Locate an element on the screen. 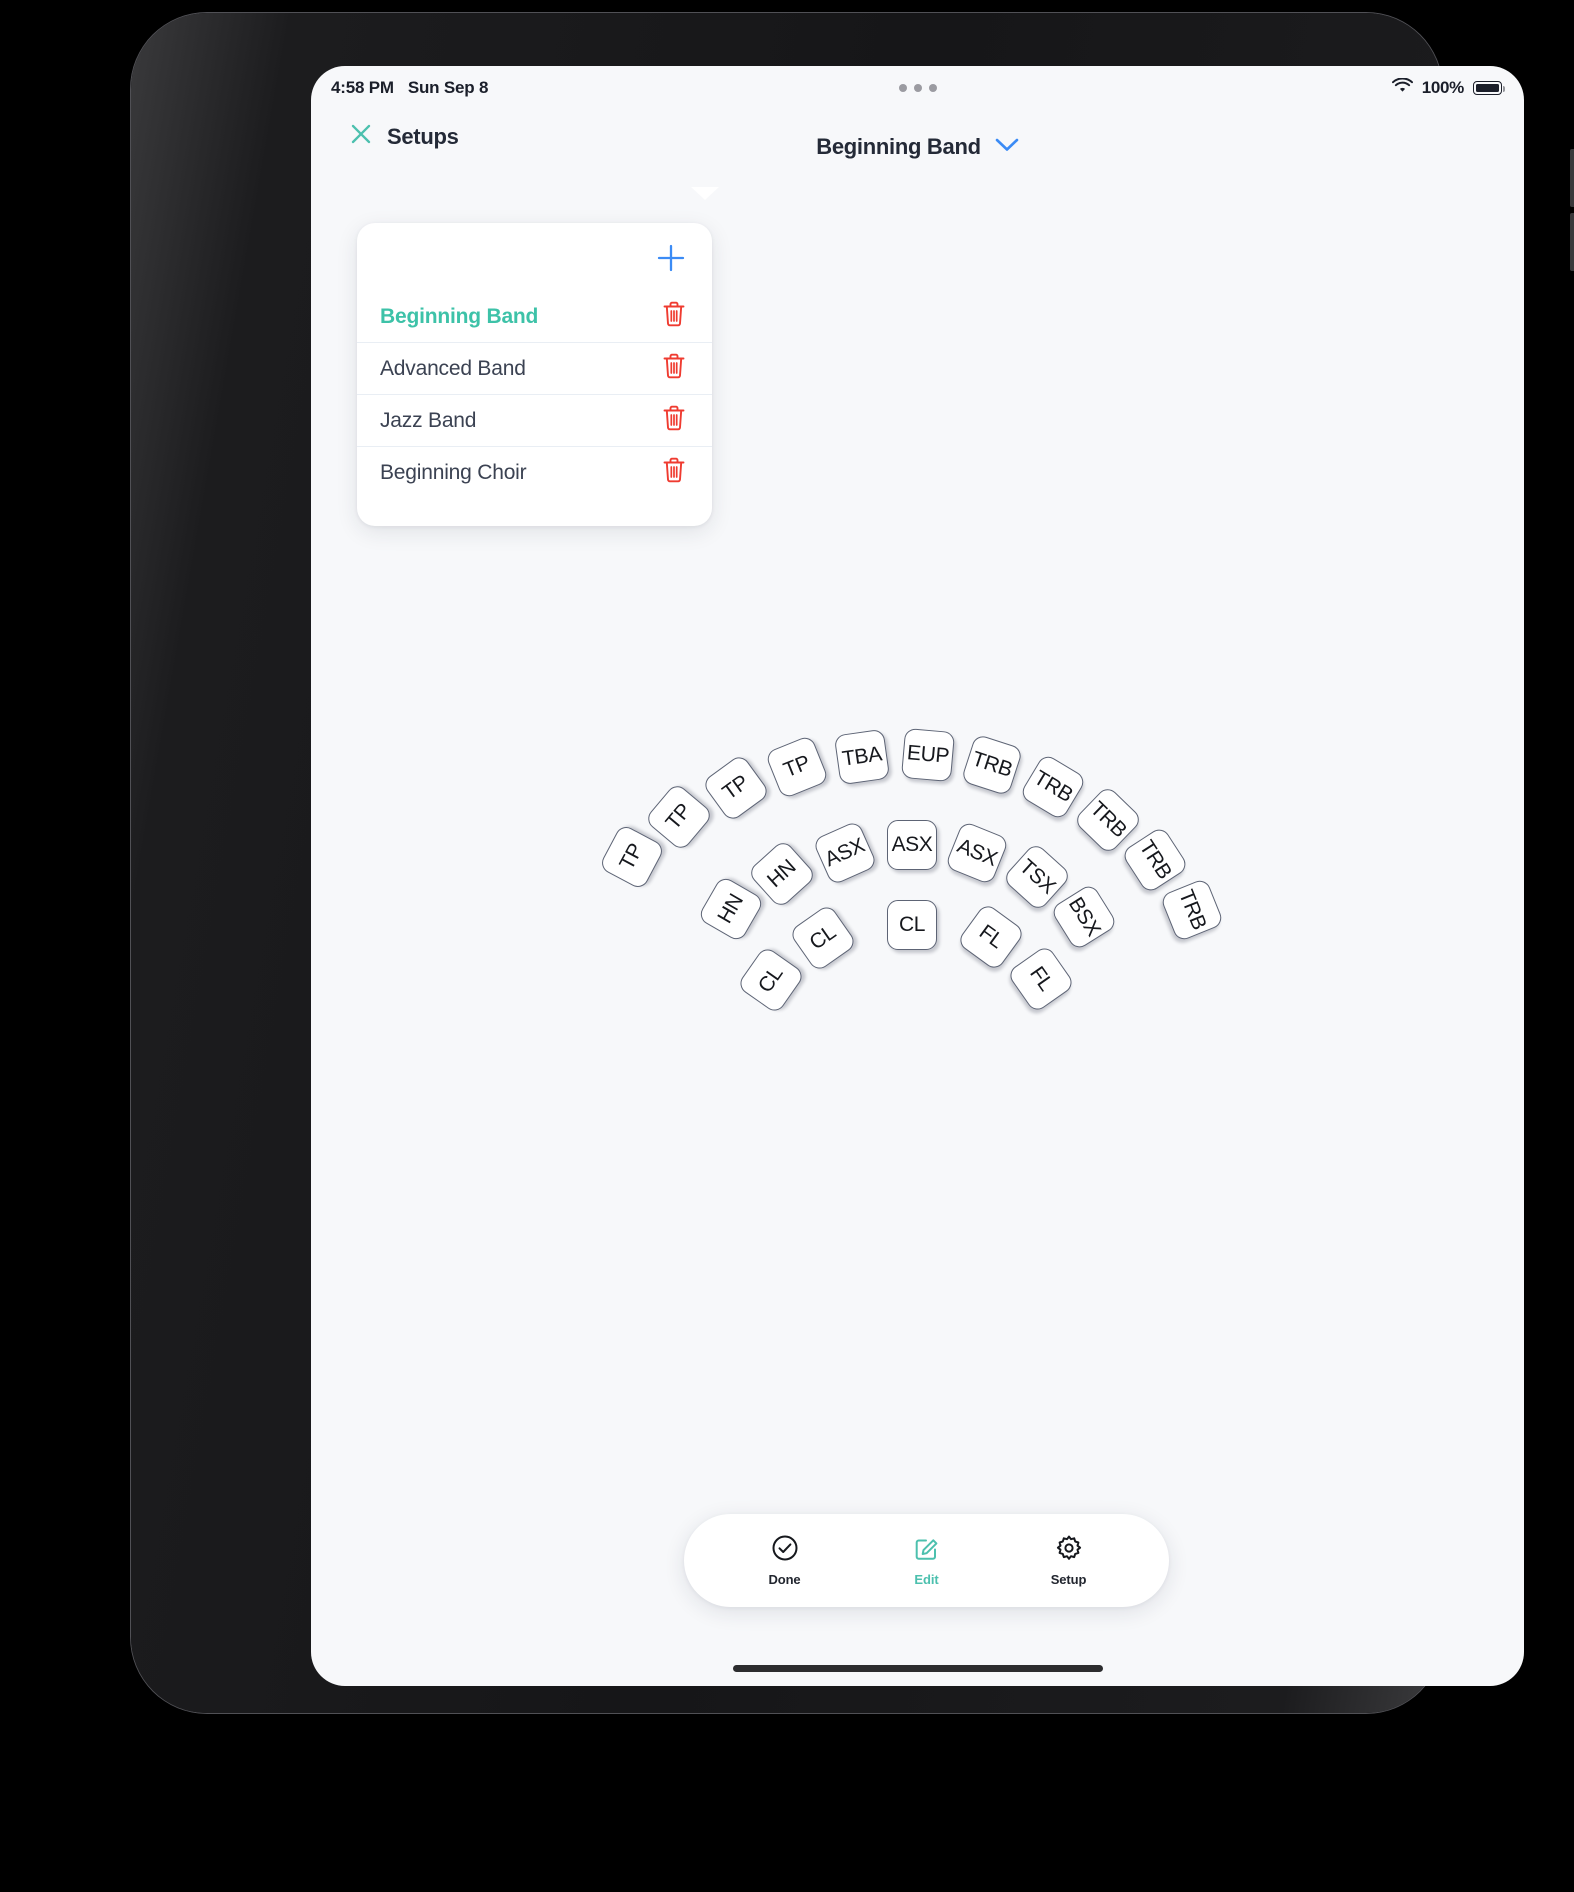  nav-bar: Setups Beginning Band is located at coordinates (917, 140).